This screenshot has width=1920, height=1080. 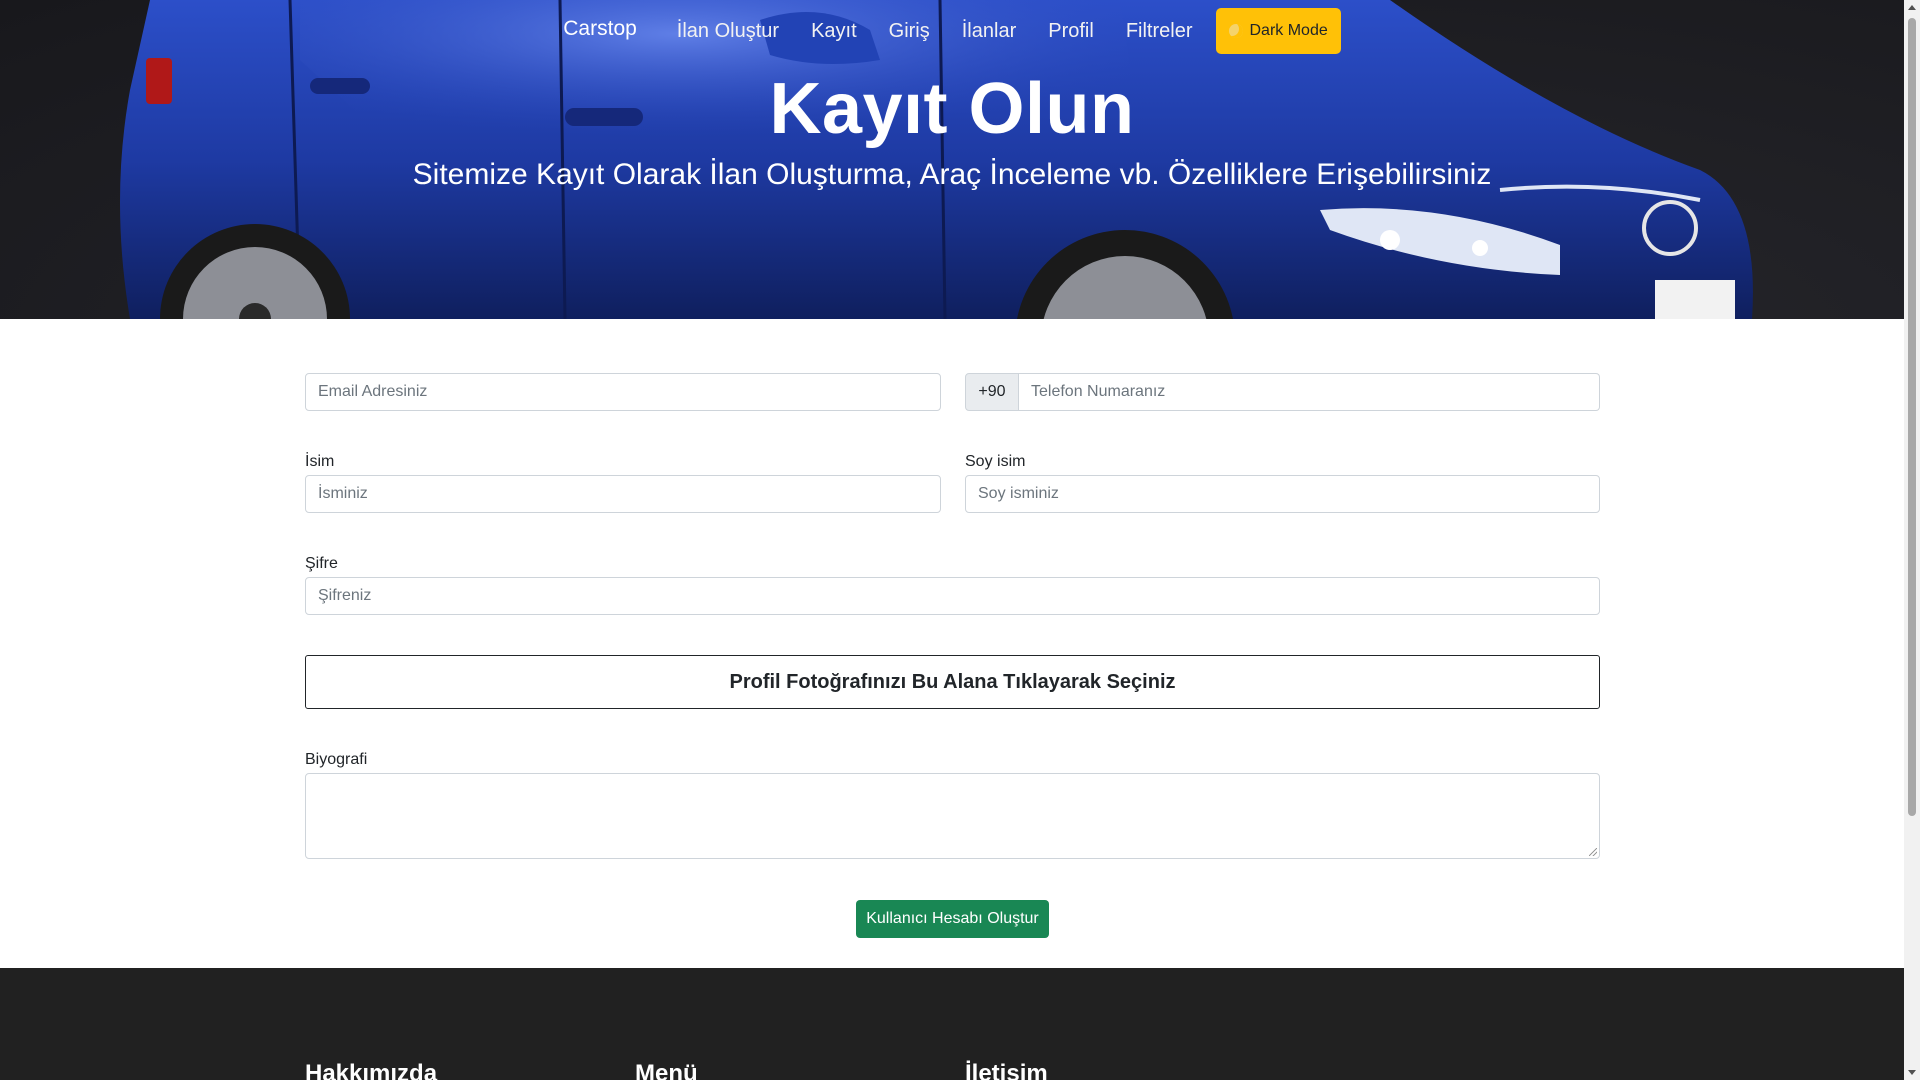 What do you see at coordinates (989, 31) in the screenshot?
I see `nav-link-ilanlar: İlanlar` at bounding box center [989, 31].